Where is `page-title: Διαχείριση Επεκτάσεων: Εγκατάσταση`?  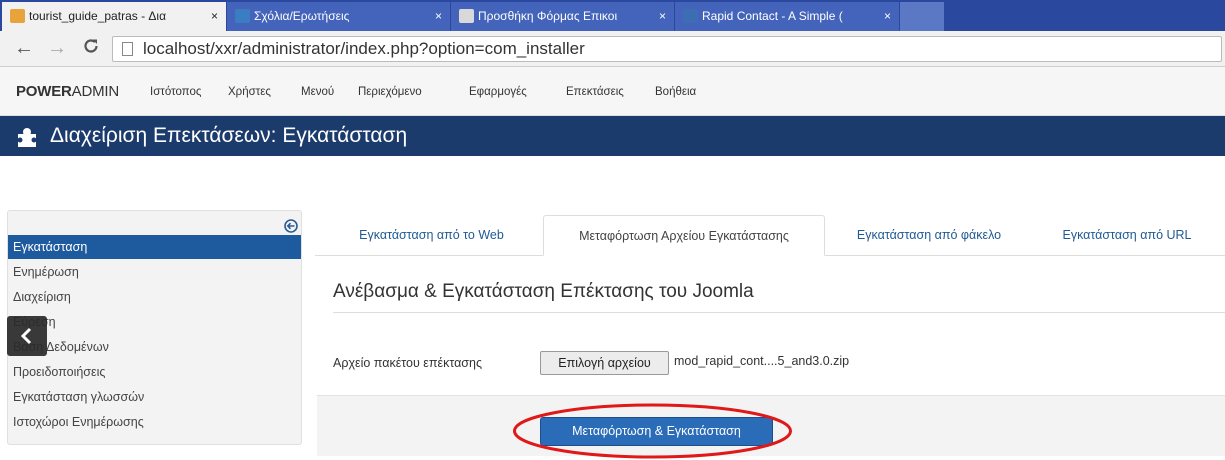 page-title: Διαχείριση Επεκτάσεων: Εγκατάσταση is located at coordinates (229, 135).